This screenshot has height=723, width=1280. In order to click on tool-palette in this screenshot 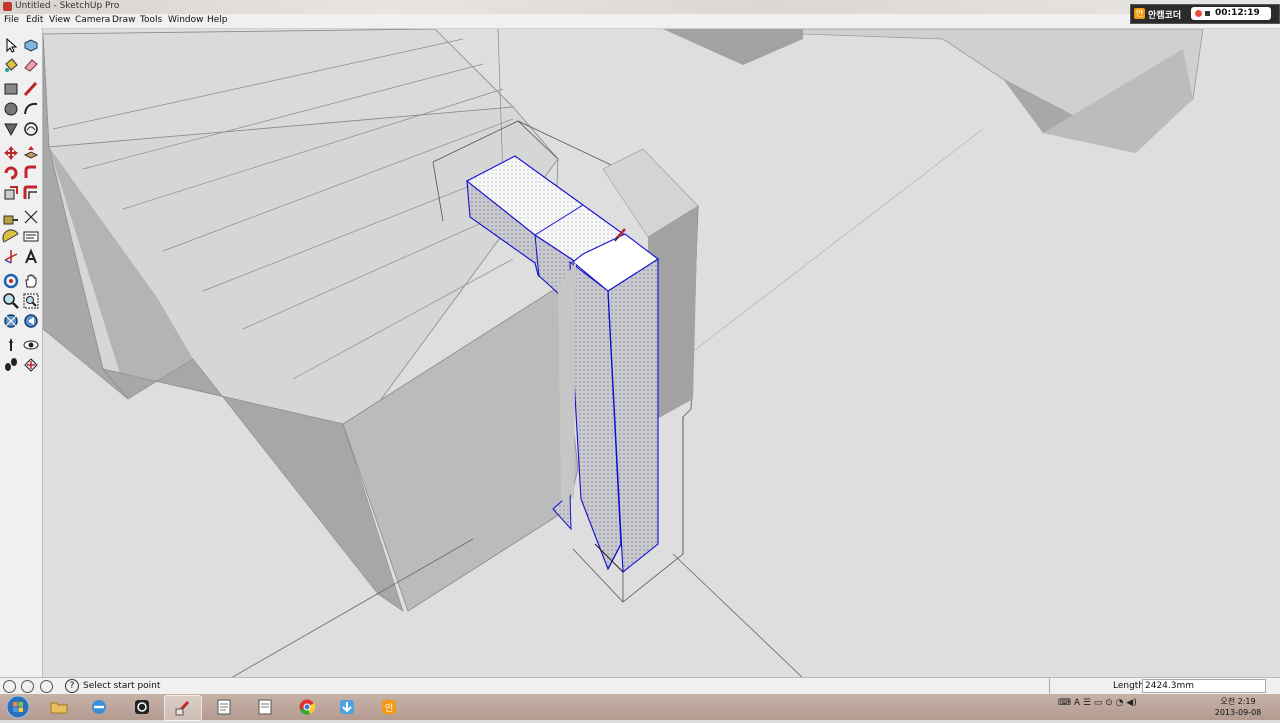, I will do `click(21, 353)`.